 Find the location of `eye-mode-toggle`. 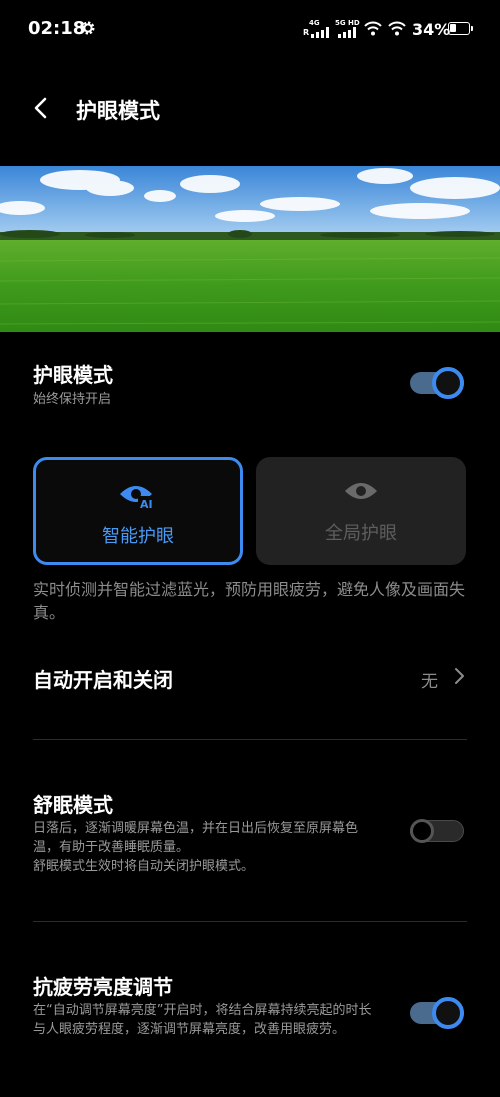

eye-mode-toggle is located at coordinates (438, 383).